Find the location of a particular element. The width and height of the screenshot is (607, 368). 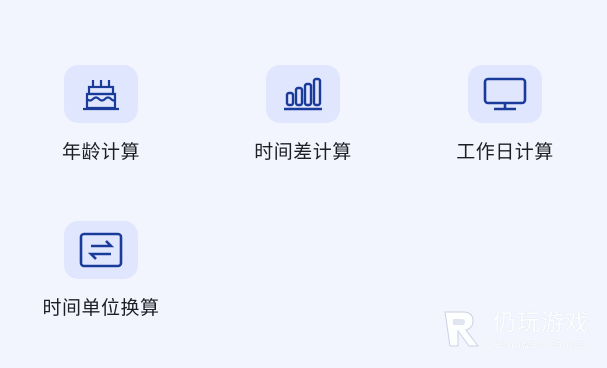

watermark-en: Rengwan Games is located at coordinates (539, 344).